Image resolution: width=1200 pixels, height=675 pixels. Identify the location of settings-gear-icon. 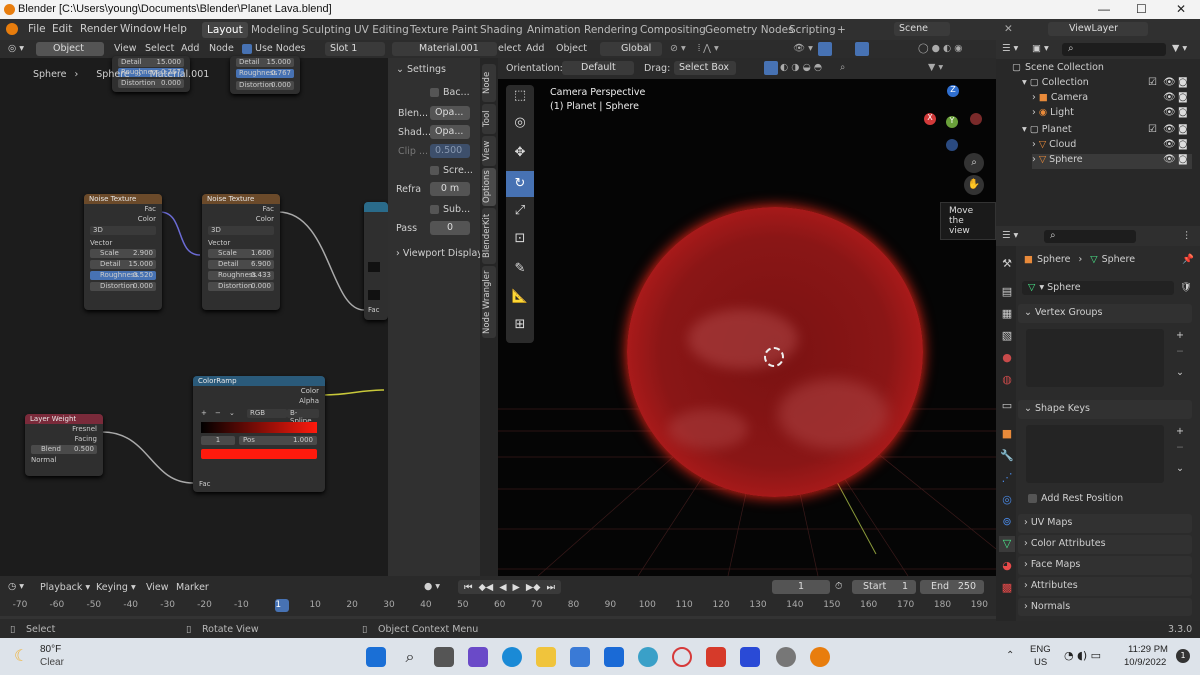
(786, 657).